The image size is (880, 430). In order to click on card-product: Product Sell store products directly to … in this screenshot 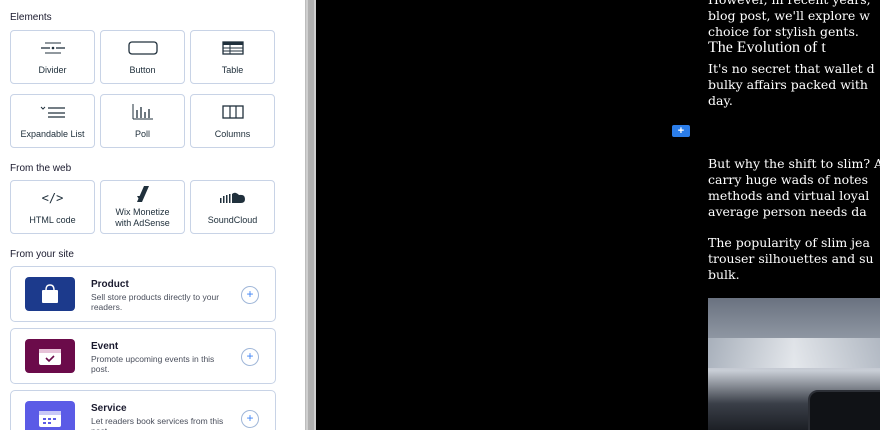, I will do `click(143, 294)`.